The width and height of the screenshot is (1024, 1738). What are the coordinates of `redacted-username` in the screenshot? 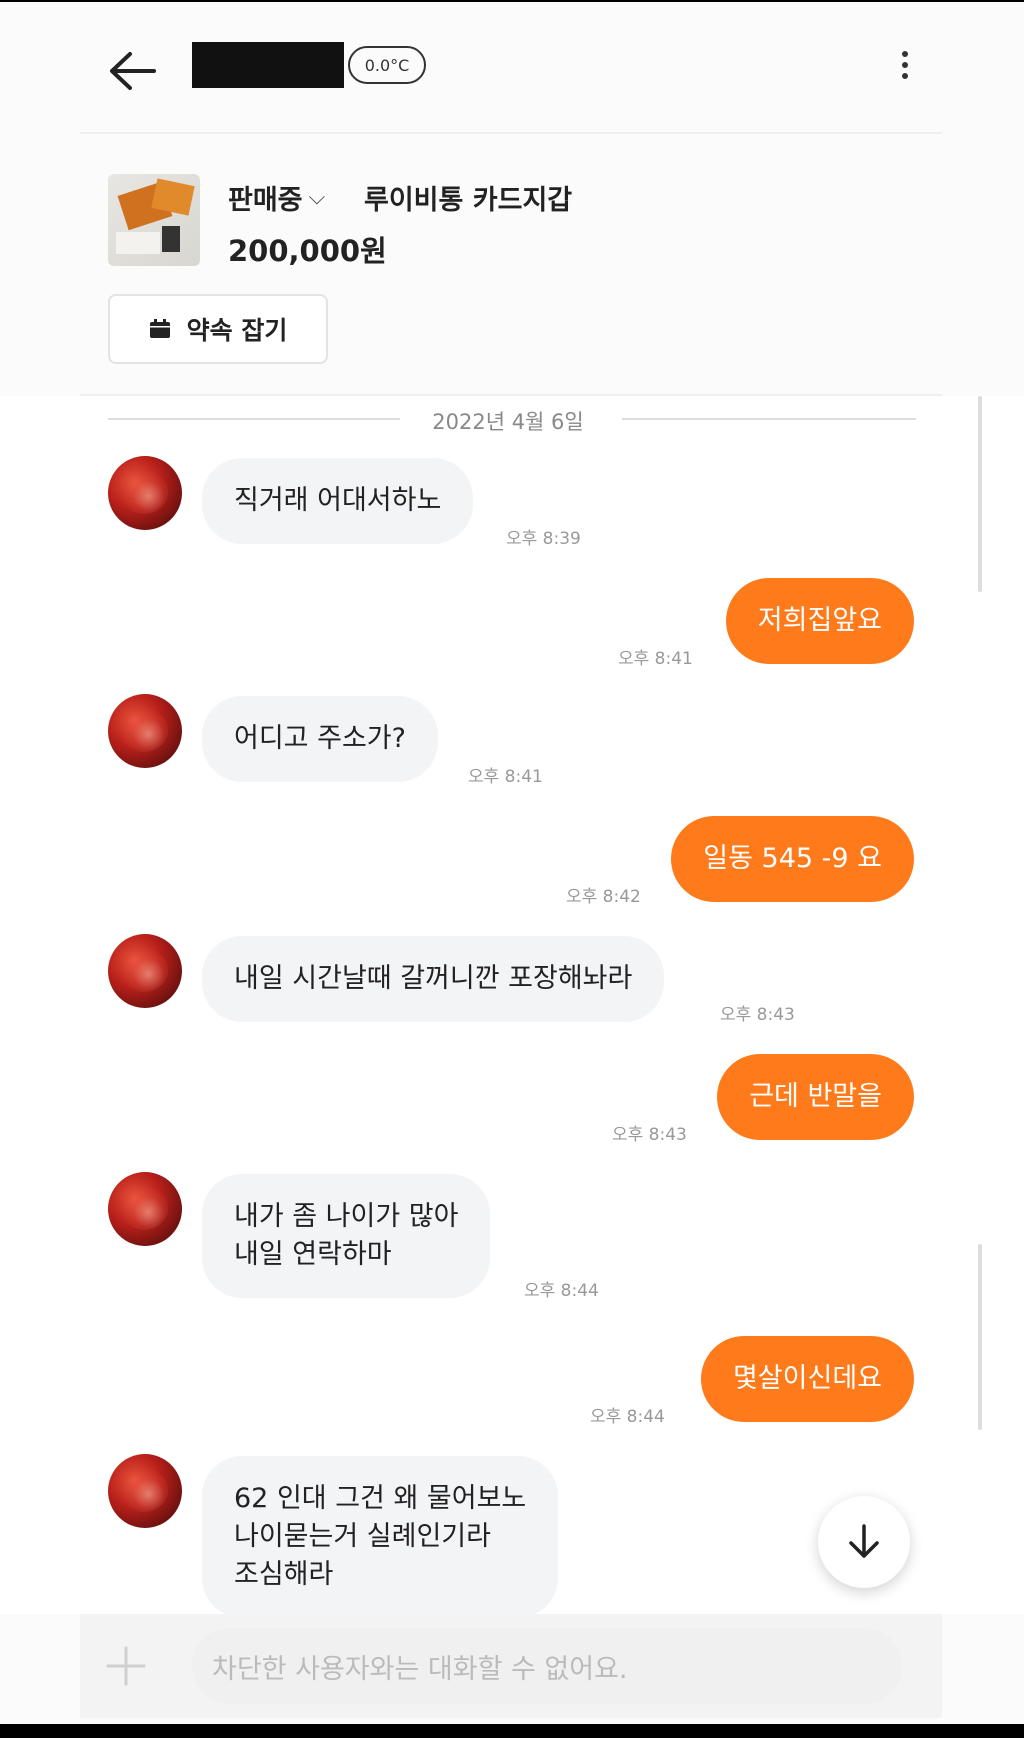 It's located at (268, 65).